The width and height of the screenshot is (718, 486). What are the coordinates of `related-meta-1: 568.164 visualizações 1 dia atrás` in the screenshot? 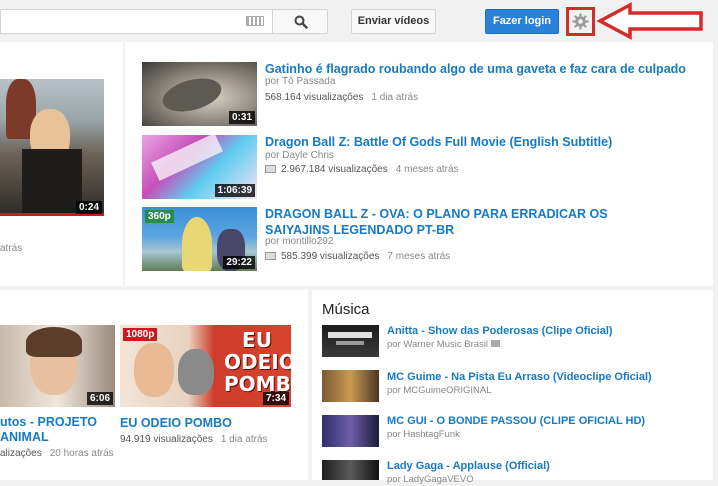 It's located at (341, 98).